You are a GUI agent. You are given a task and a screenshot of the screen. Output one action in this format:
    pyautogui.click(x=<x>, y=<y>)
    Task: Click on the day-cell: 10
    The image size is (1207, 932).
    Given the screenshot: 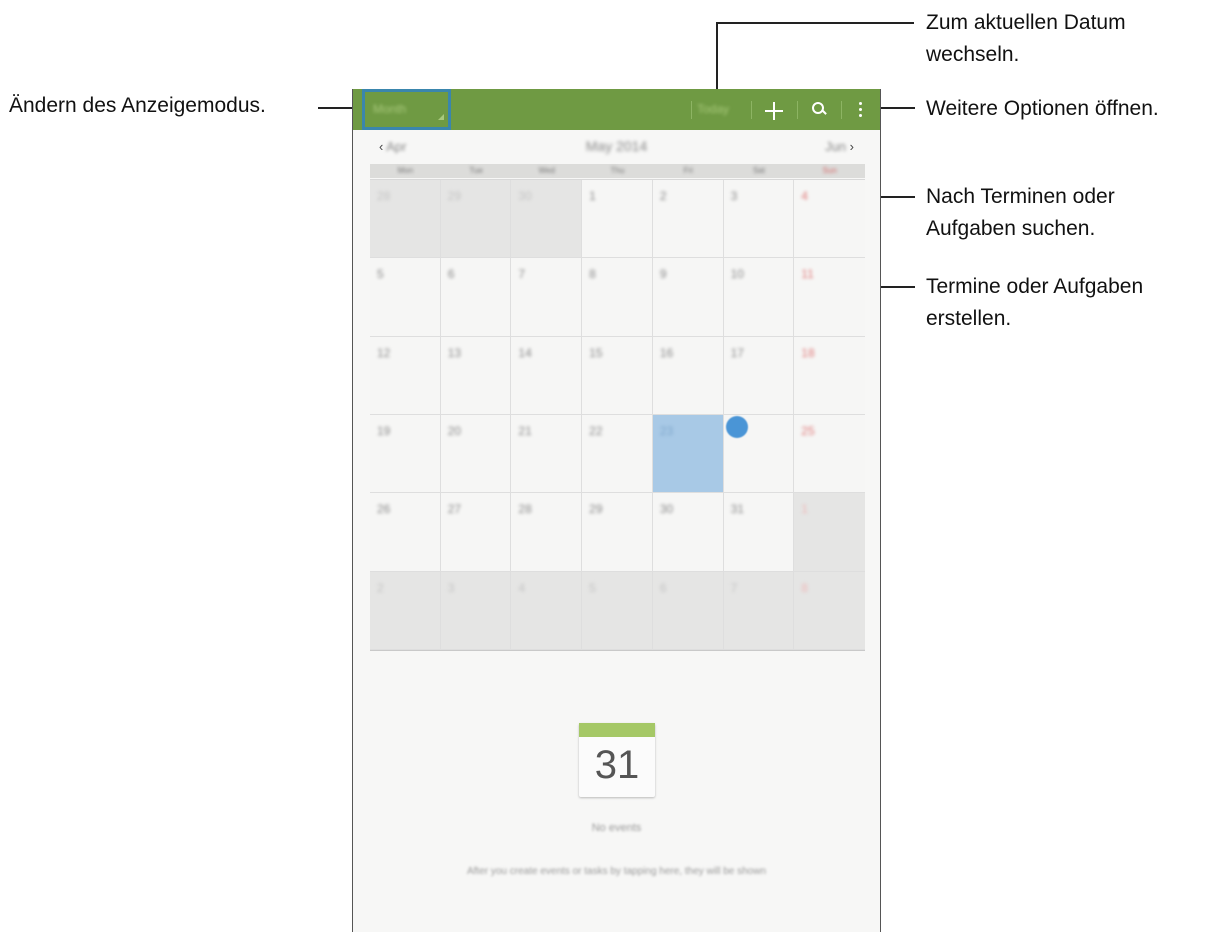 What is the action you would take?
    pyautogui.click(x=759, y=297)
    